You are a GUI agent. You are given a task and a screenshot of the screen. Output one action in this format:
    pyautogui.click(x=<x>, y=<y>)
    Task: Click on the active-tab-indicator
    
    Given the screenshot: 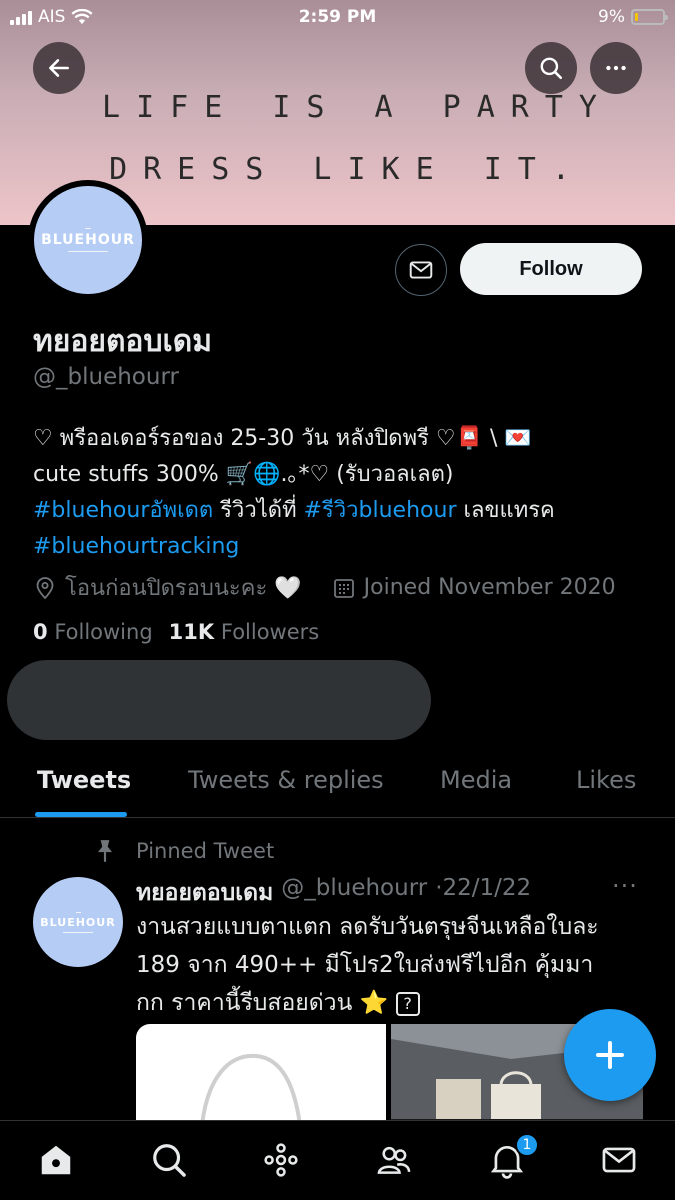 What is the action you would take?
    pyautogui.click(x=81, y=814)
    